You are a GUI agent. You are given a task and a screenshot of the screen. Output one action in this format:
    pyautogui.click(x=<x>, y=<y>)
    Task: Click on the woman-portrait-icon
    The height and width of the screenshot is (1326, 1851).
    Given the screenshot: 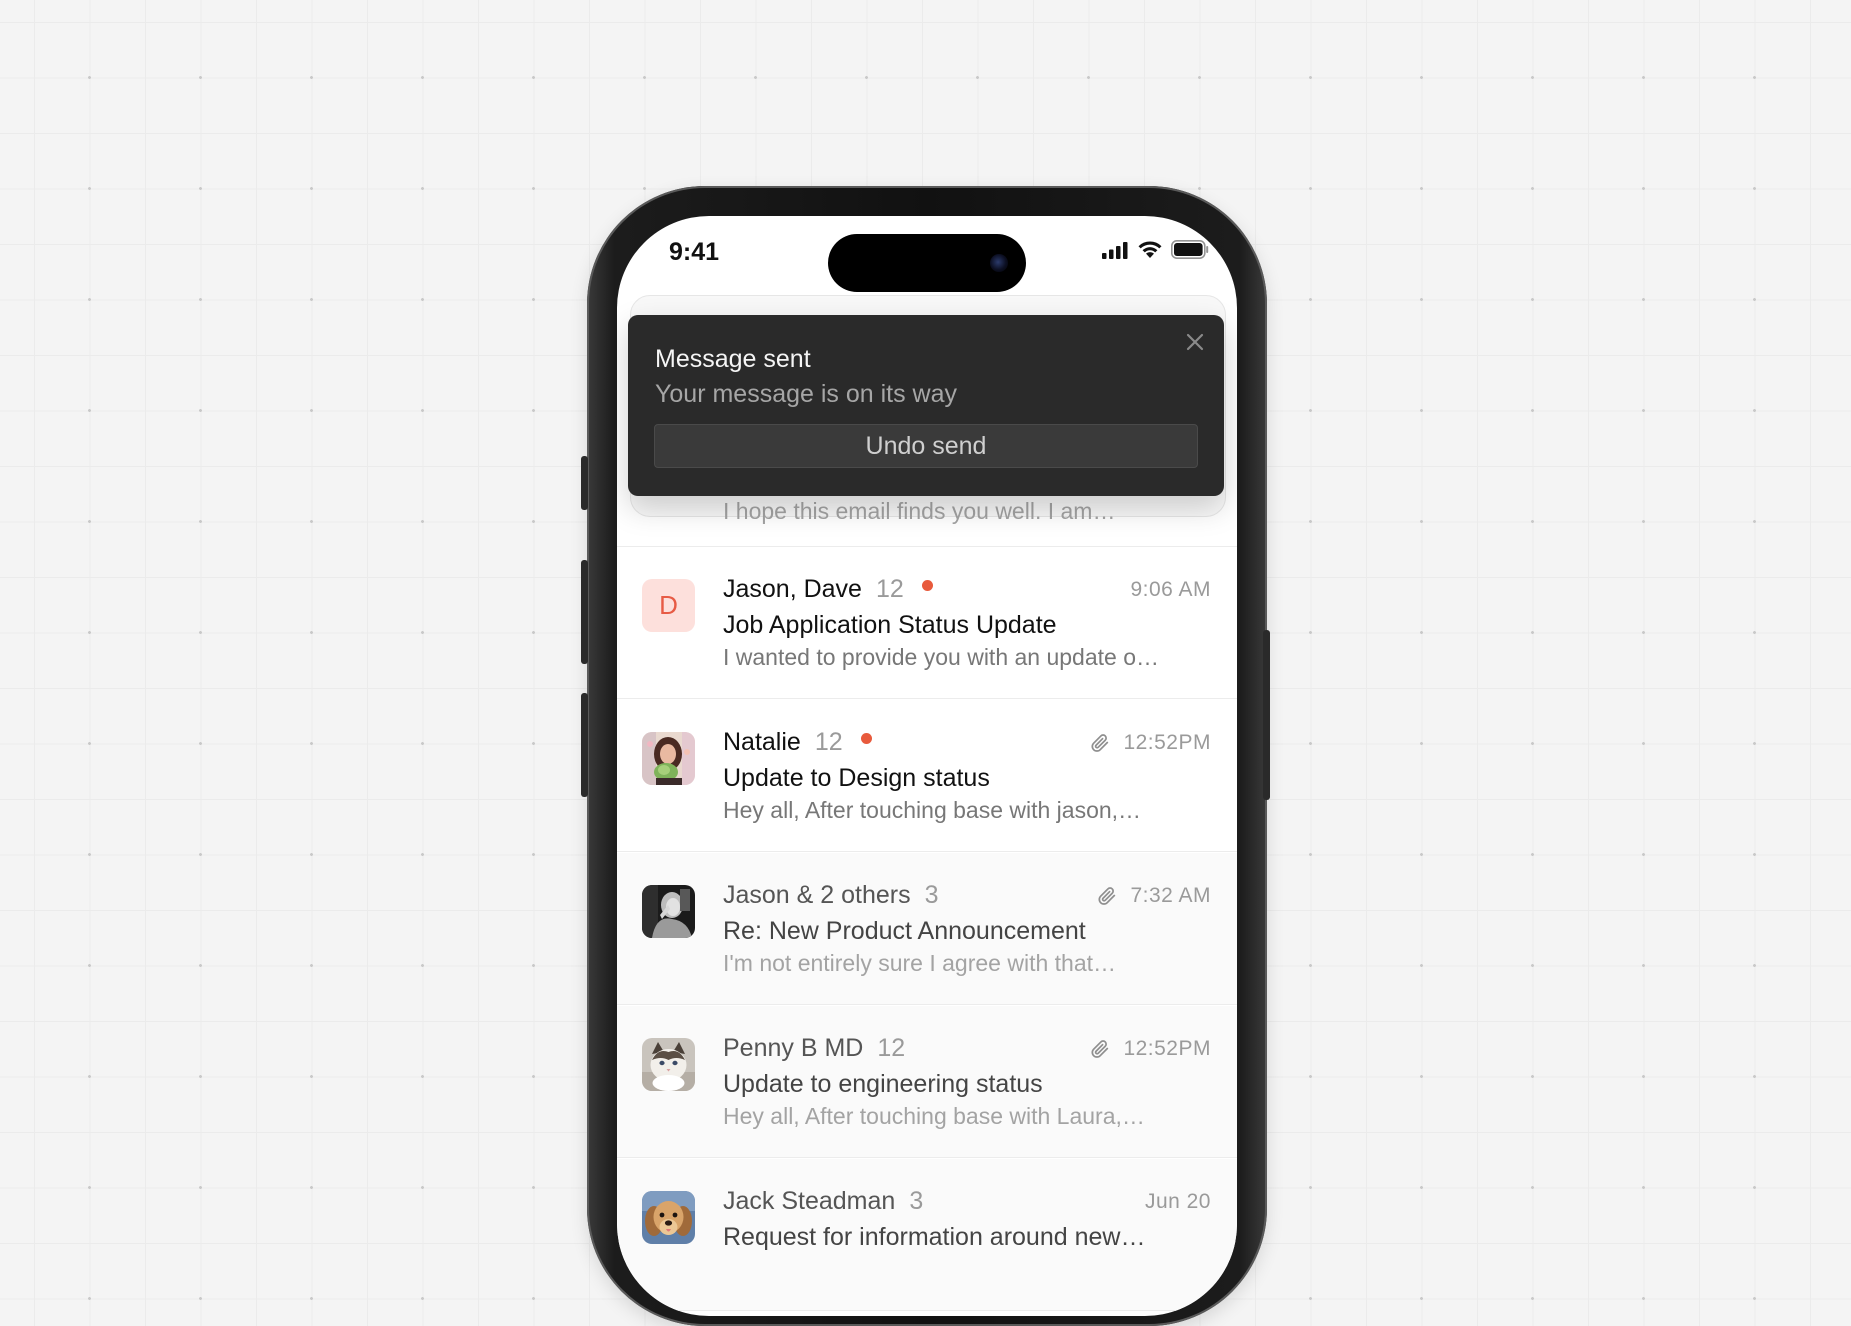 What is the action you would take?
    pyautogui.click(x=668, y=758)
    